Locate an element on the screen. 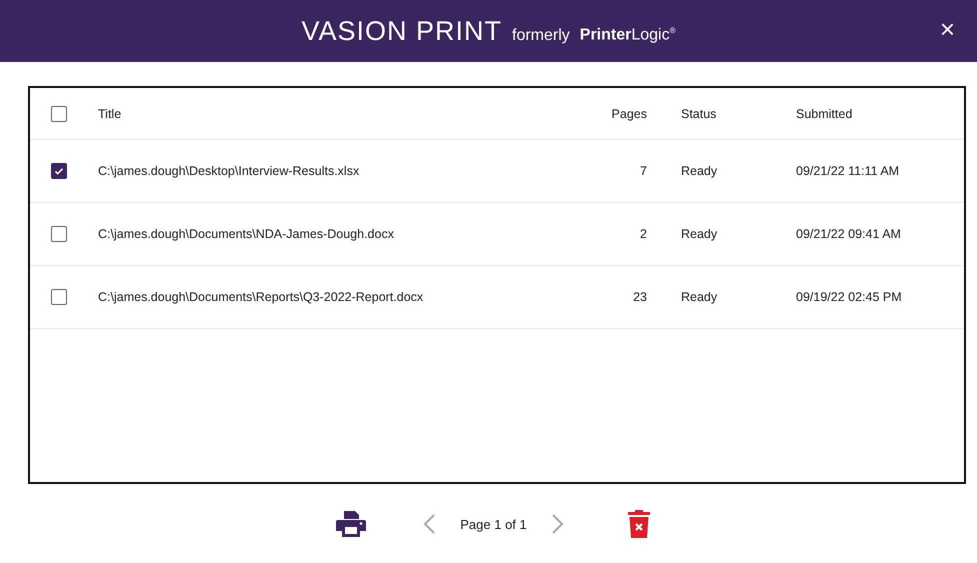 Image resolution: width=977 pixels, height=563 pixels. file-path: C:\james.dough\Documents\NDA-James-Dough.docx is located at coordinates (246, 234).